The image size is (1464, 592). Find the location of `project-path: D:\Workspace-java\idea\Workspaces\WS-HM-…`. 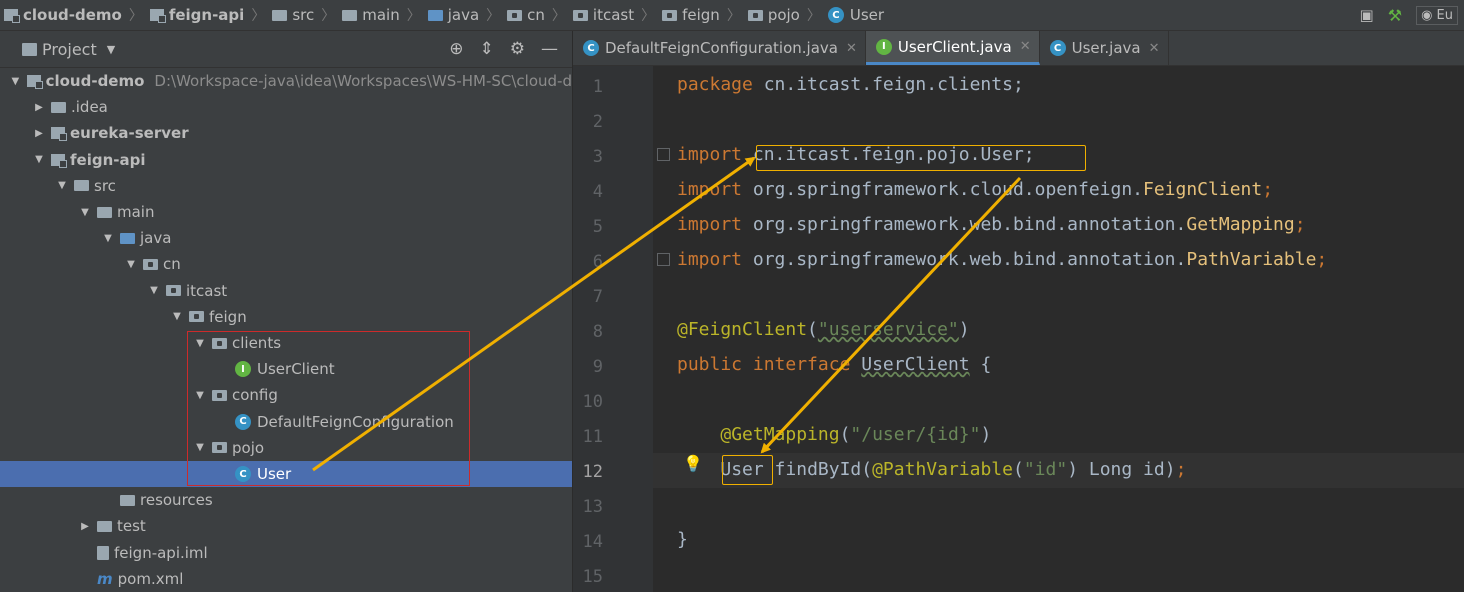

project-path: D:\Workspace-java\idea\Workspaces\WS-HM-… is located at coordinates (363, 81).